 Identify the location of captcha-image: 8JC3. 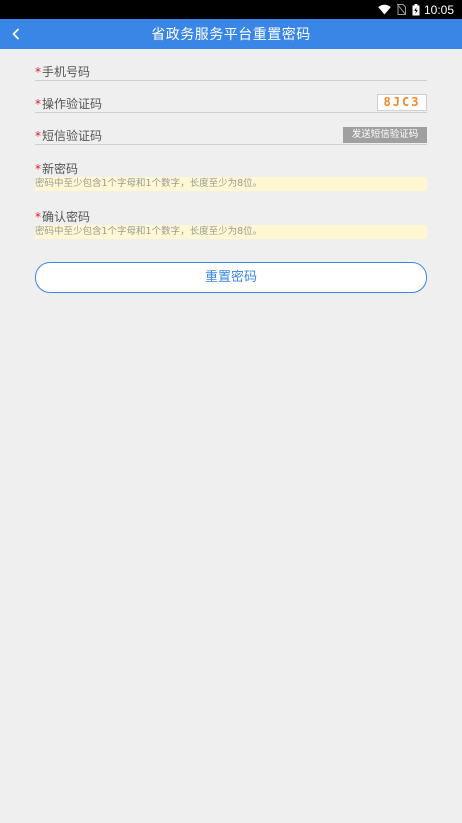
(402, 102).